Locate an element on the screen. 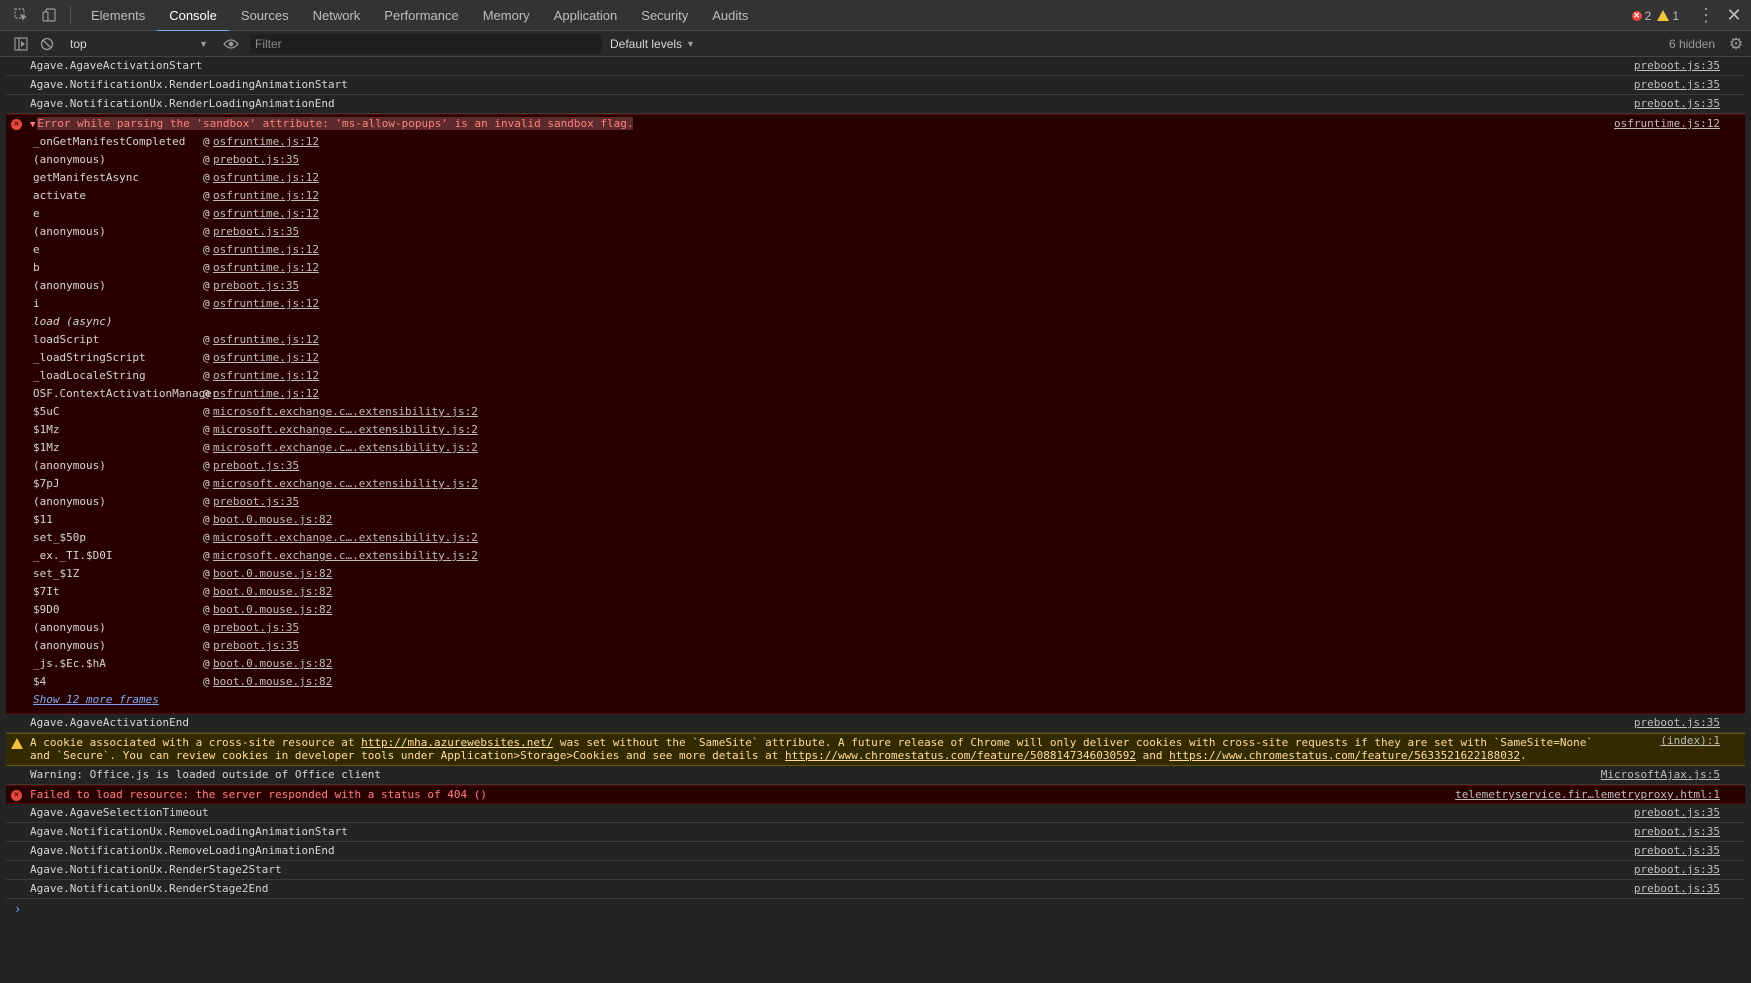 Image resolution: width=1751 pixels, height=983 pixels. frame-function: _js.$Ec.$hA is located at coordinates (69, 663).